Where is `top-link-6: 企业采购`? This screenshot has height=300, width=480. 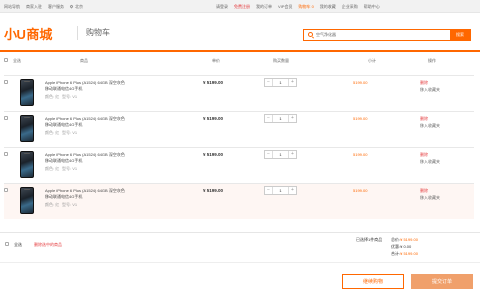 top-link-6: 企业采购 is located at coordinates (350, 7).